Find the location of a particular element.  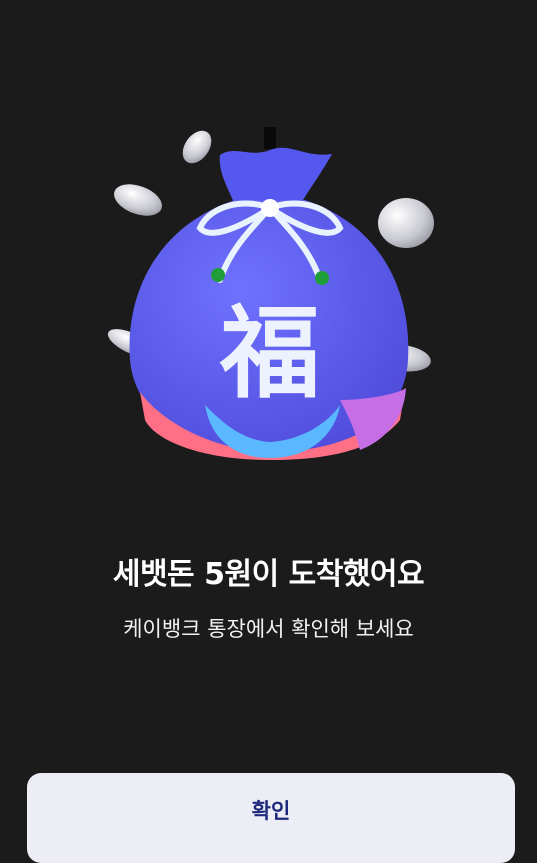

confirm-button: 확인 is located at coordinates (271, 818).